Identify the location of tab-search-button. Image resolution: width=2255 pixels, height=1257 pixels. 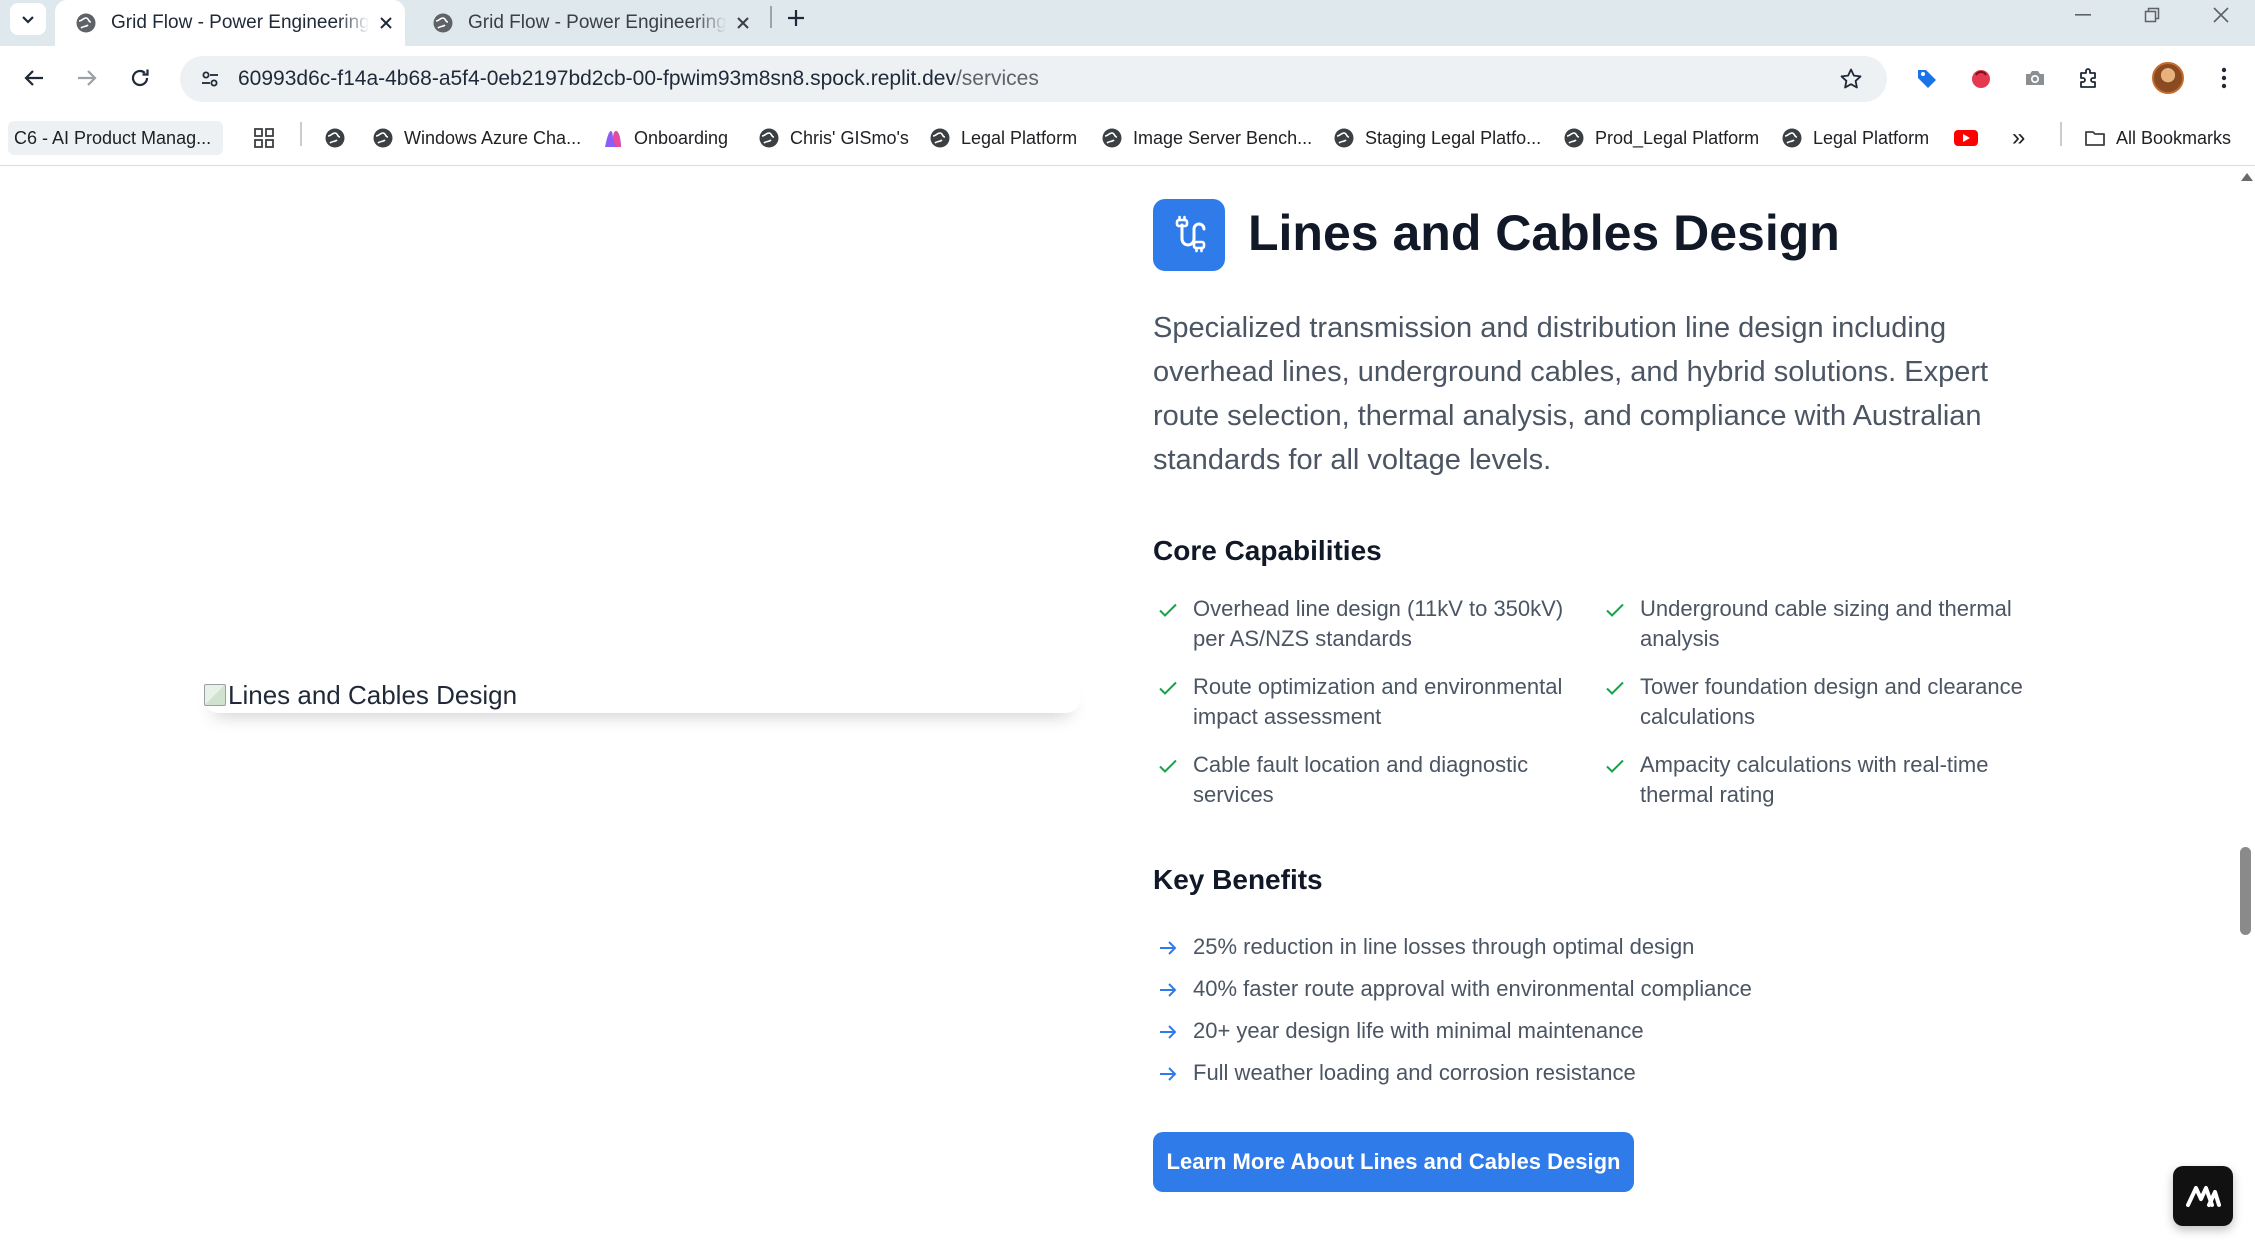
(28, 19).